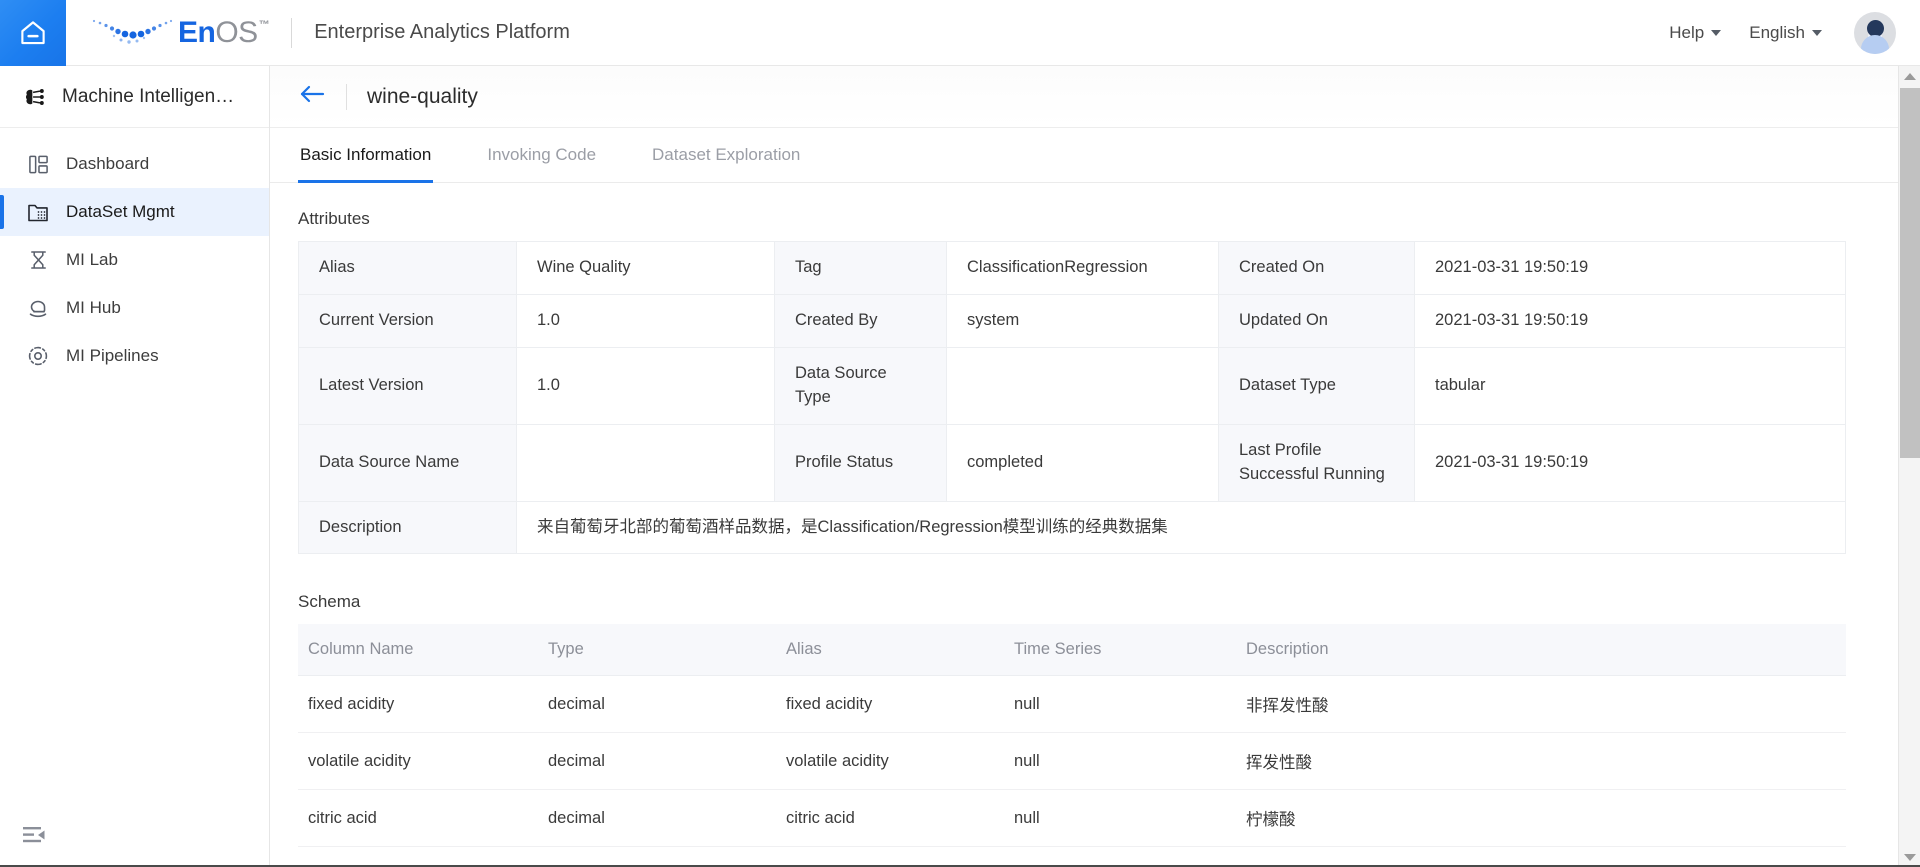 This screenshot has height=867, width=1920. I want to click on attr-key: Latest Version, so click(407, 385).